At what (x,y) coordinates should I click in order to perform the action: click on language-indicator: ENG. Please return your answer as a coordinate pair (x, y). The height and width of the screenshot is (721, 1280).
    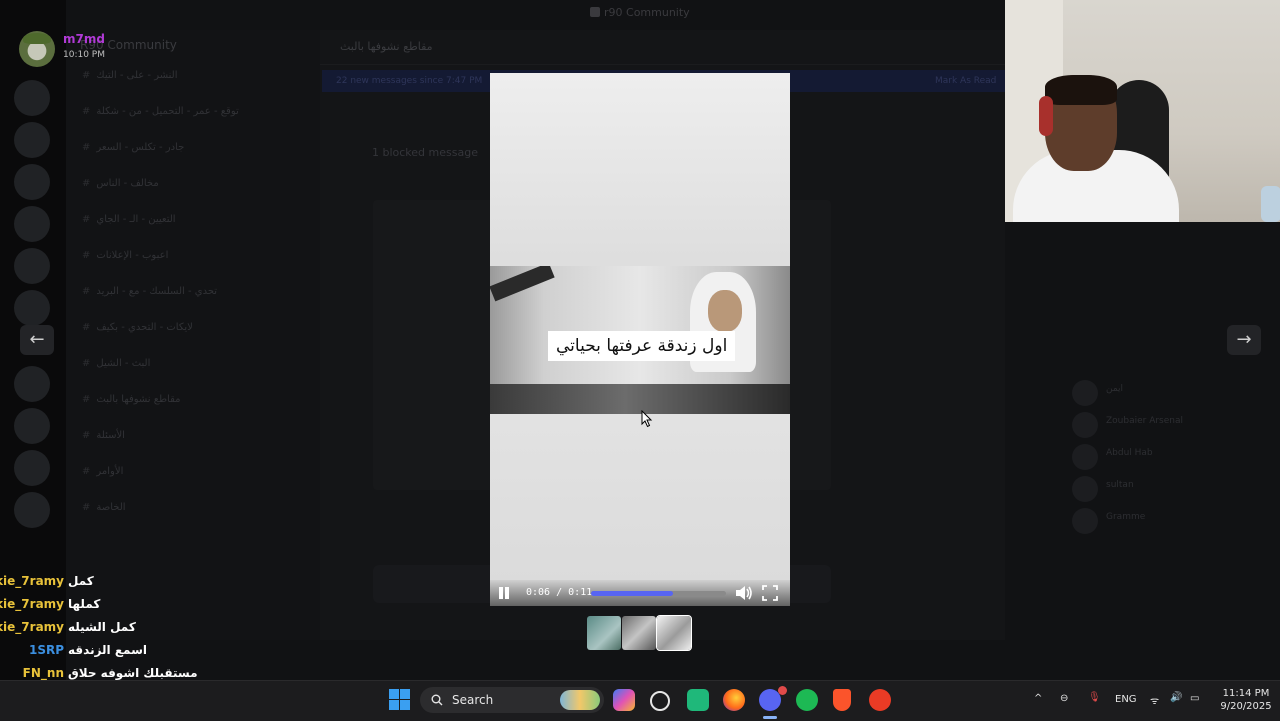
    Looking at the image, I should click on (1126, 699).